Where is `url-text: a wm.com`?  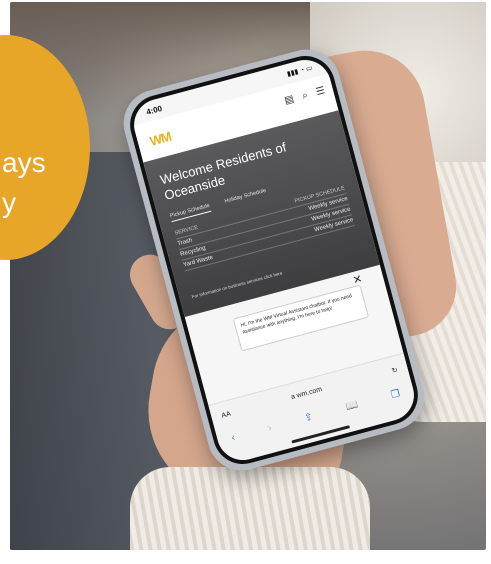 url-text: a wm.com is located at coordinates (306, 393).